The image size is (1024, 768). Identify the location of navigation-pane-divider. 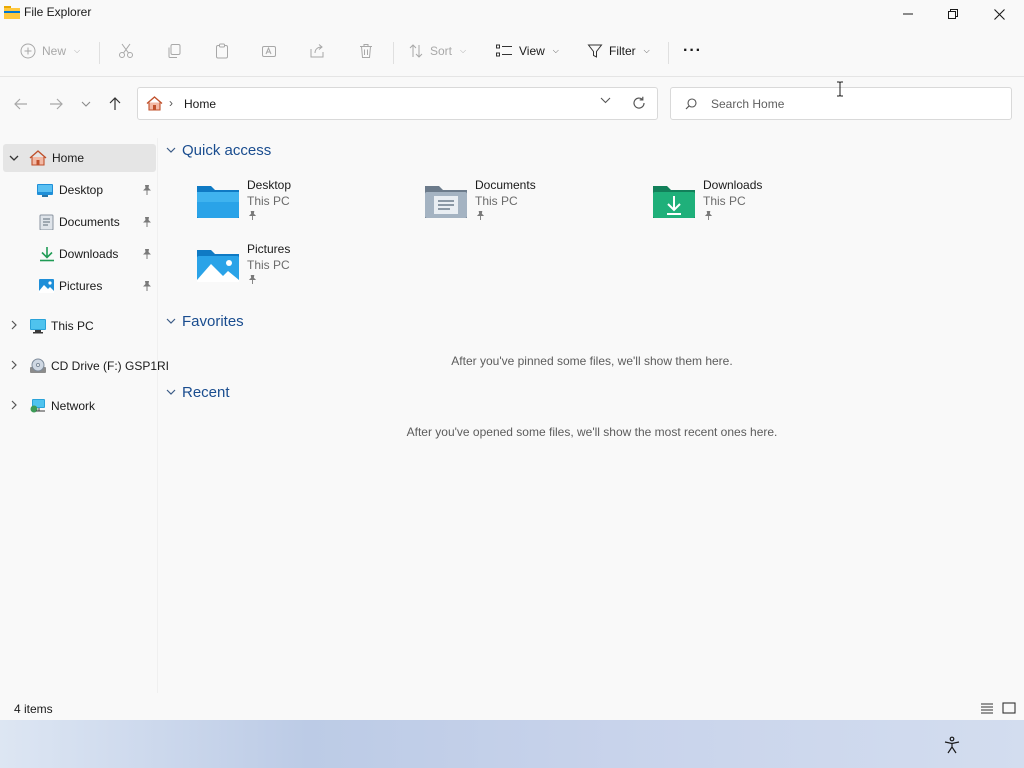
(157, 415).